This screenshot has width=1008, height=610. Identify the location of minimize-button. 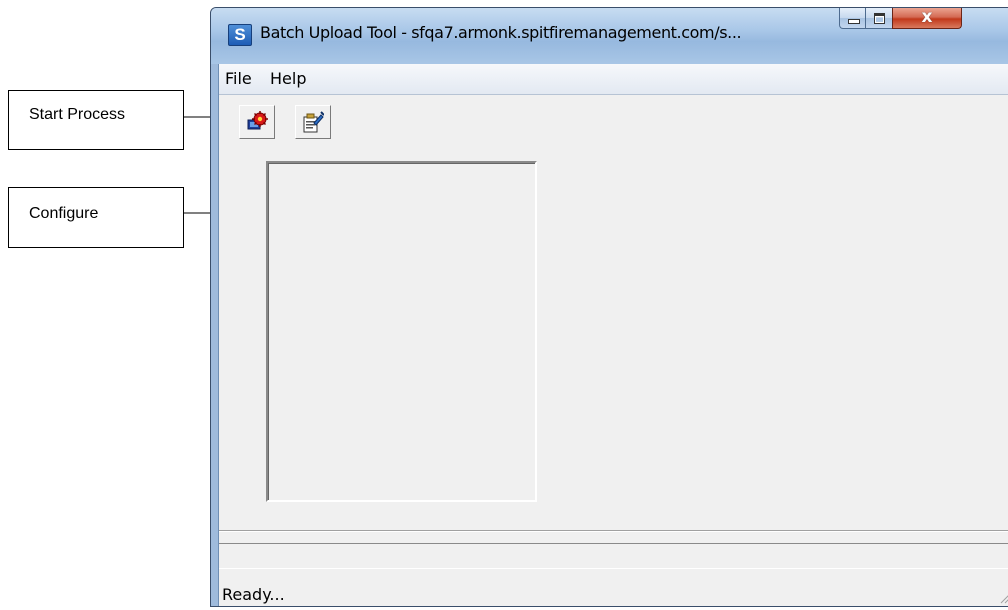
(852, 18).